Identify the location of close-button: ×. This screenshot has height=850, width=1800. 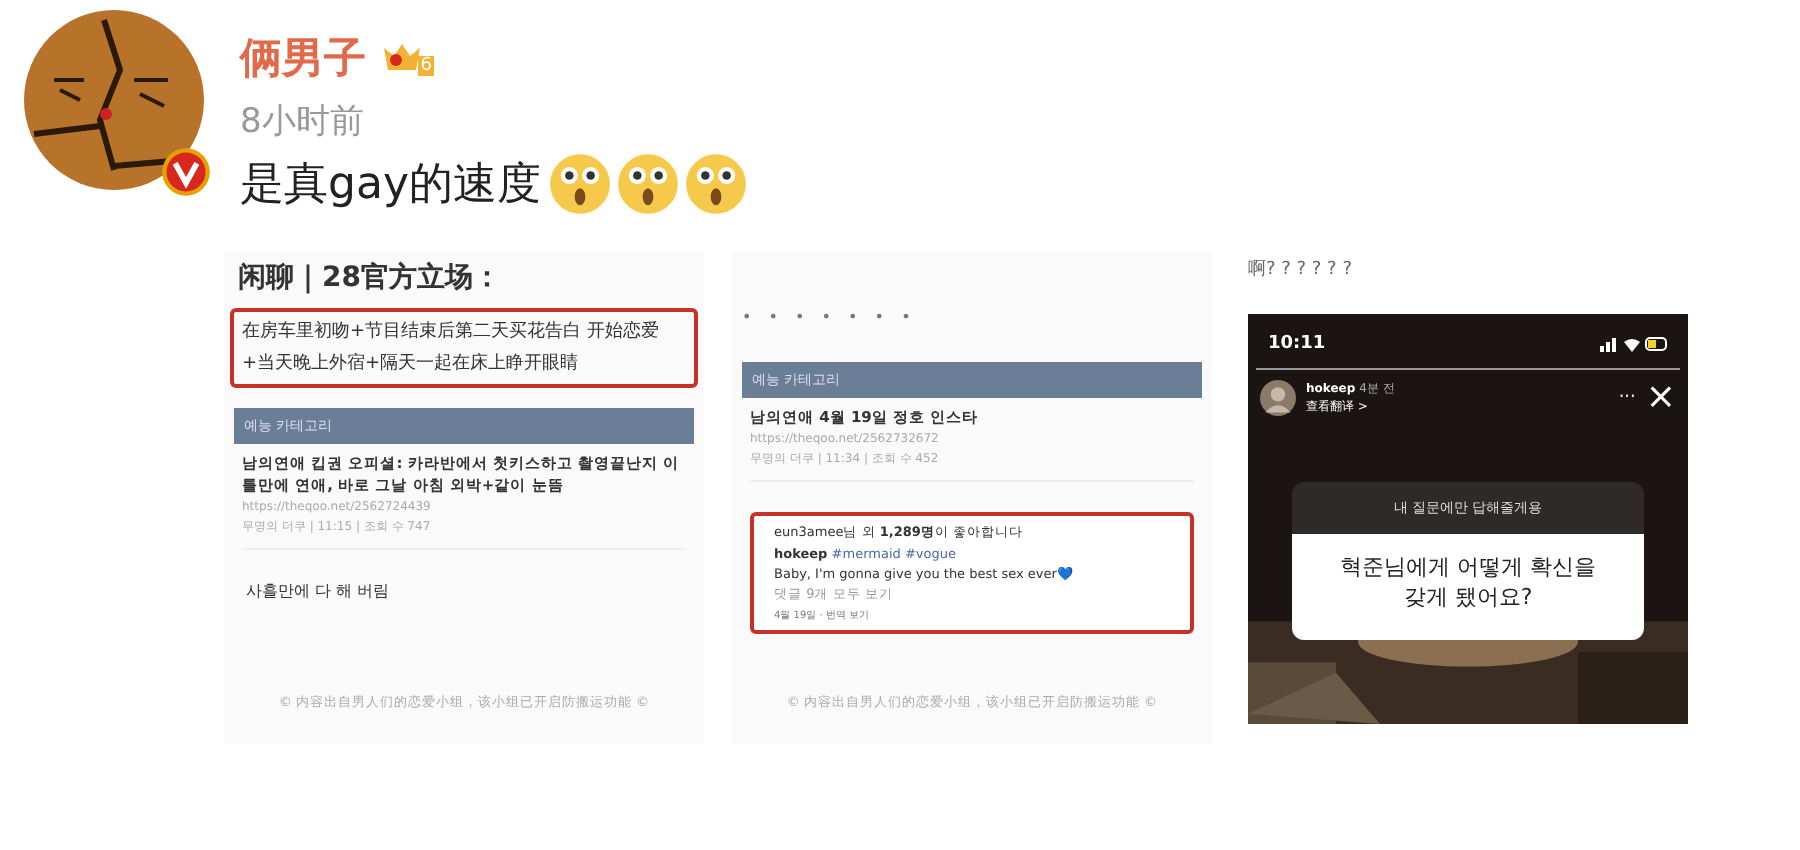
(1660, 398).